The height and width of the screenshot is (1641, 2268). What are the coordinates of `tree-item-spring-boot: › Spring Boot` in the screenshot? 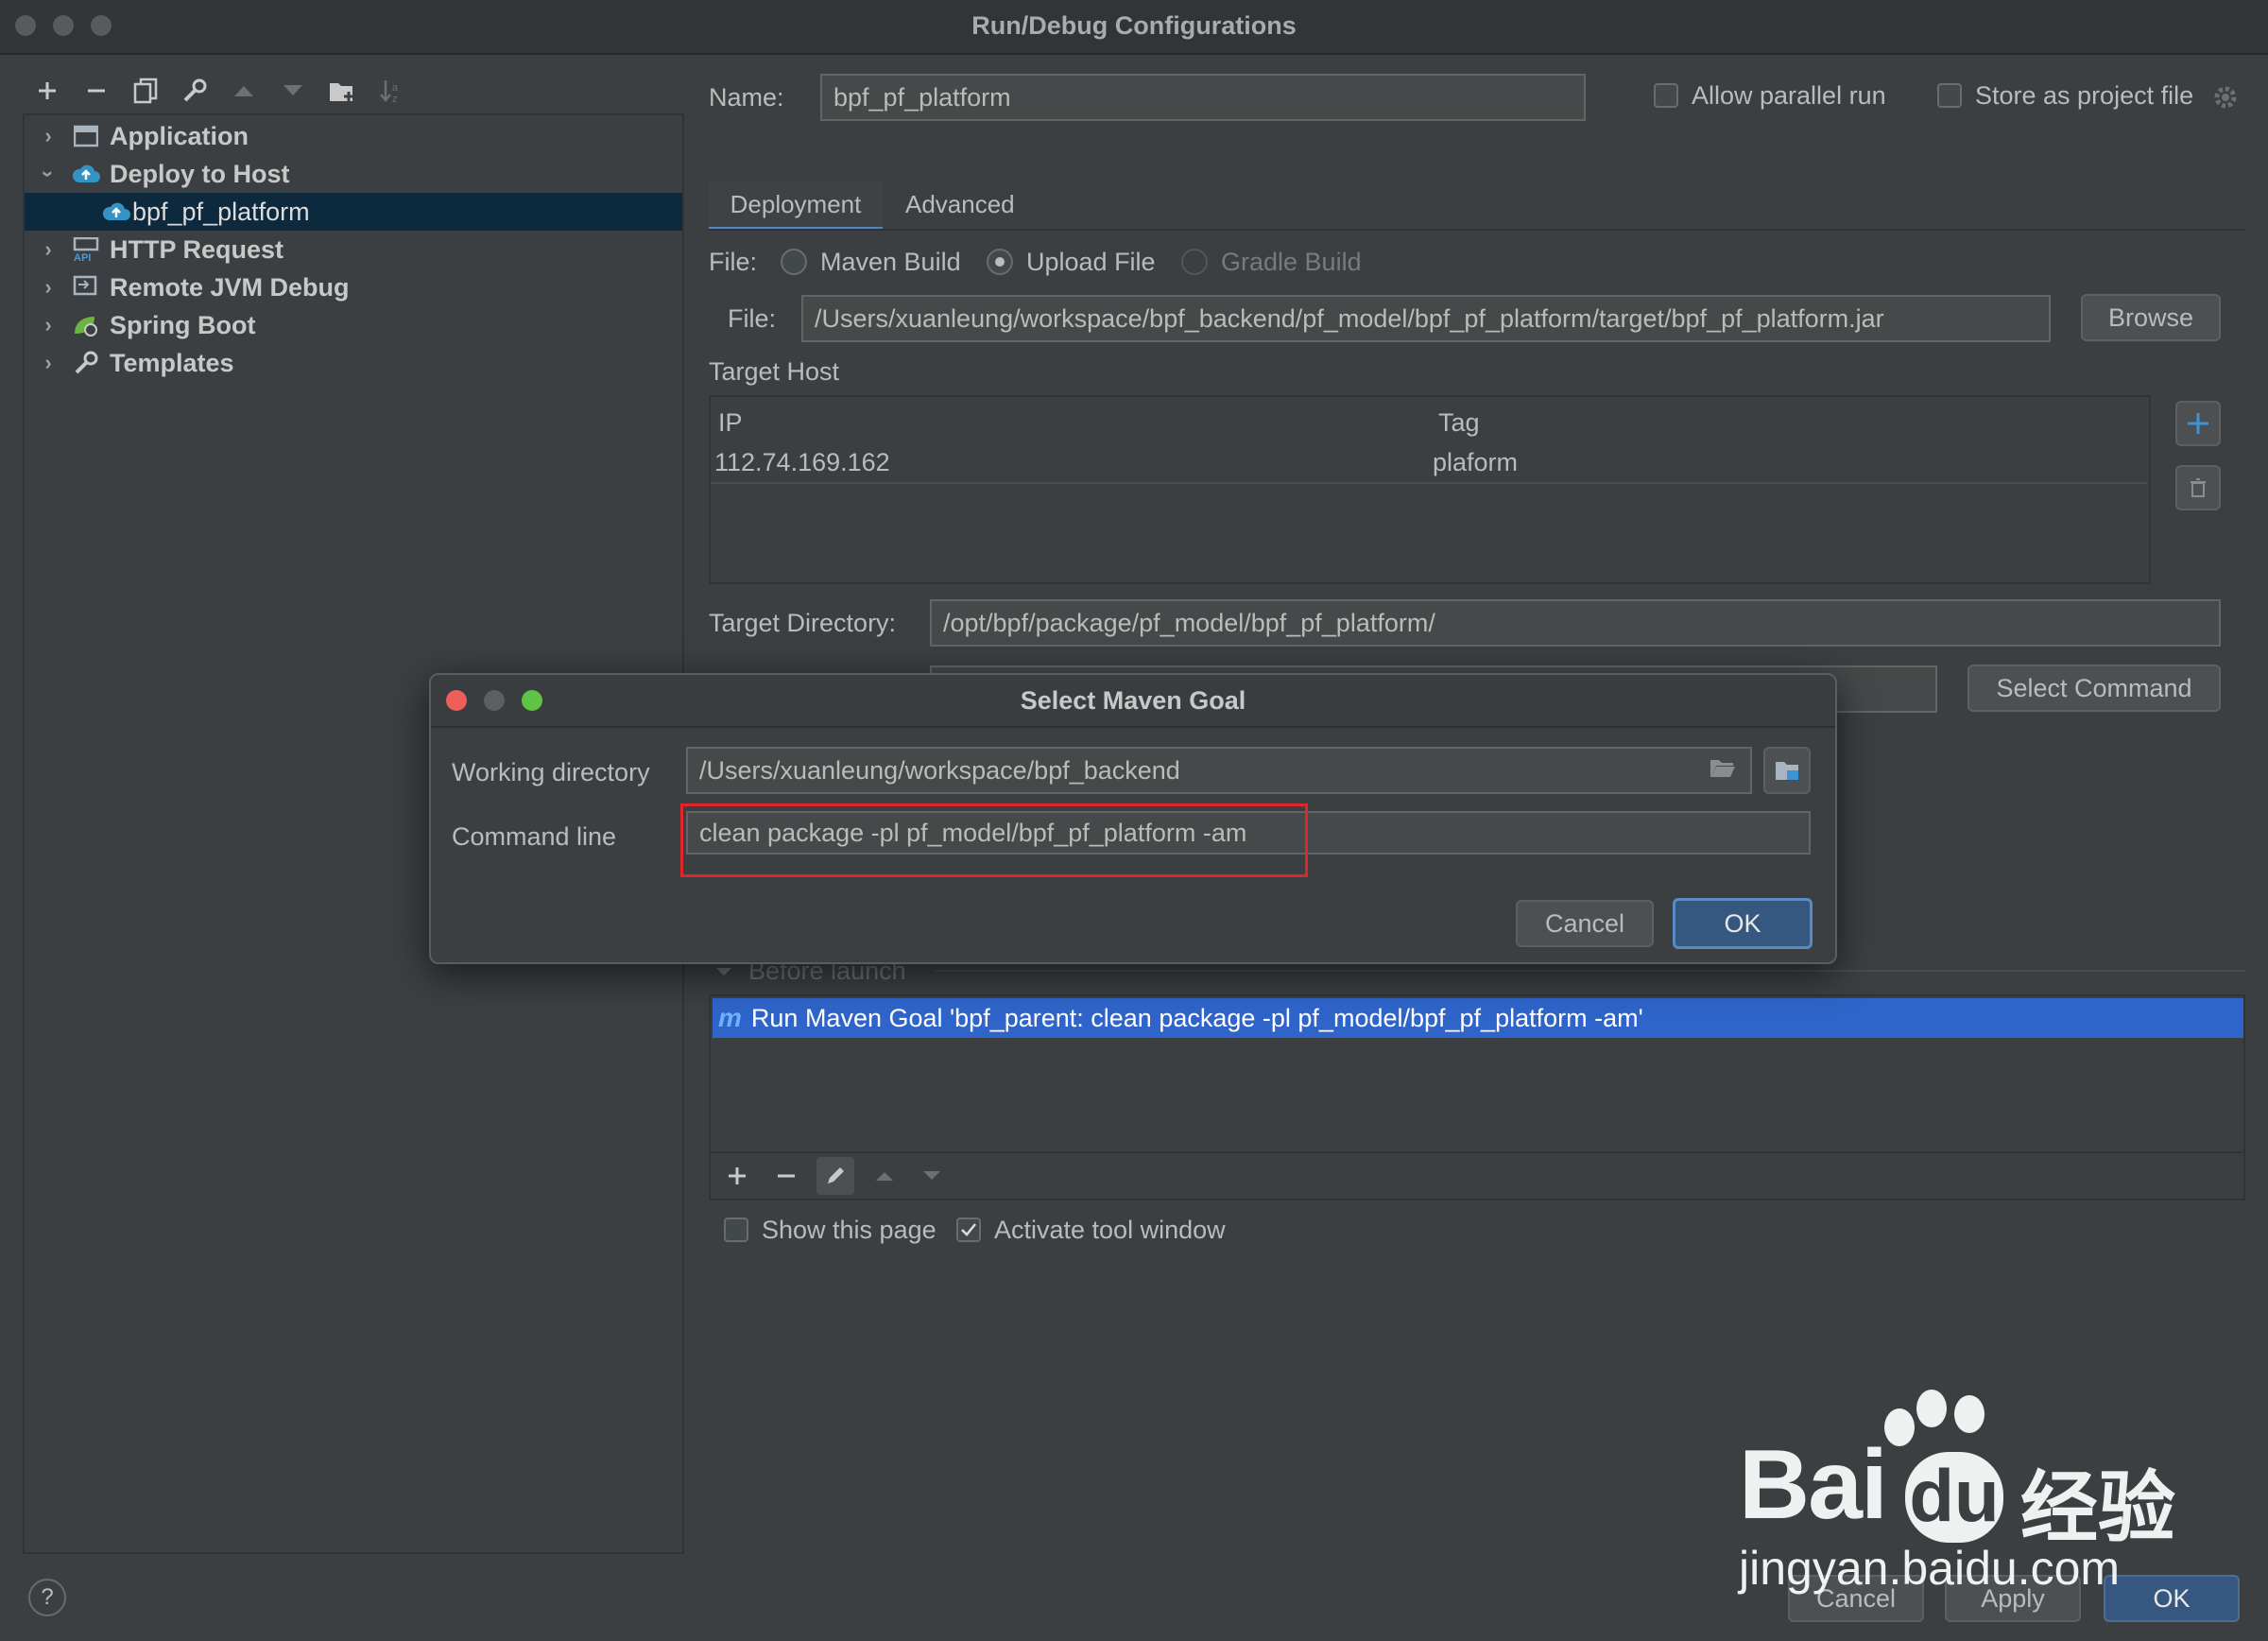 It's located at (353, 325).